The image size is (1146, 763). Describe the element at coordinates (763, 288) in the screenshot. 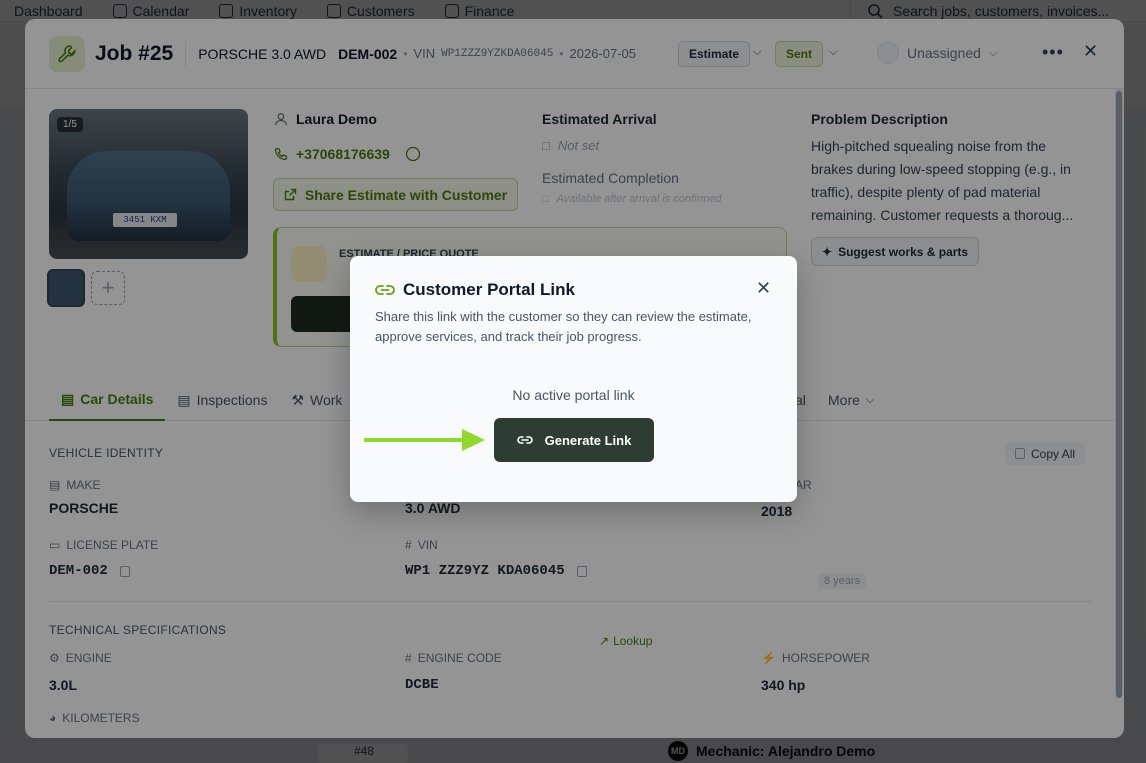

I see `close-icon: ✕` at that location.